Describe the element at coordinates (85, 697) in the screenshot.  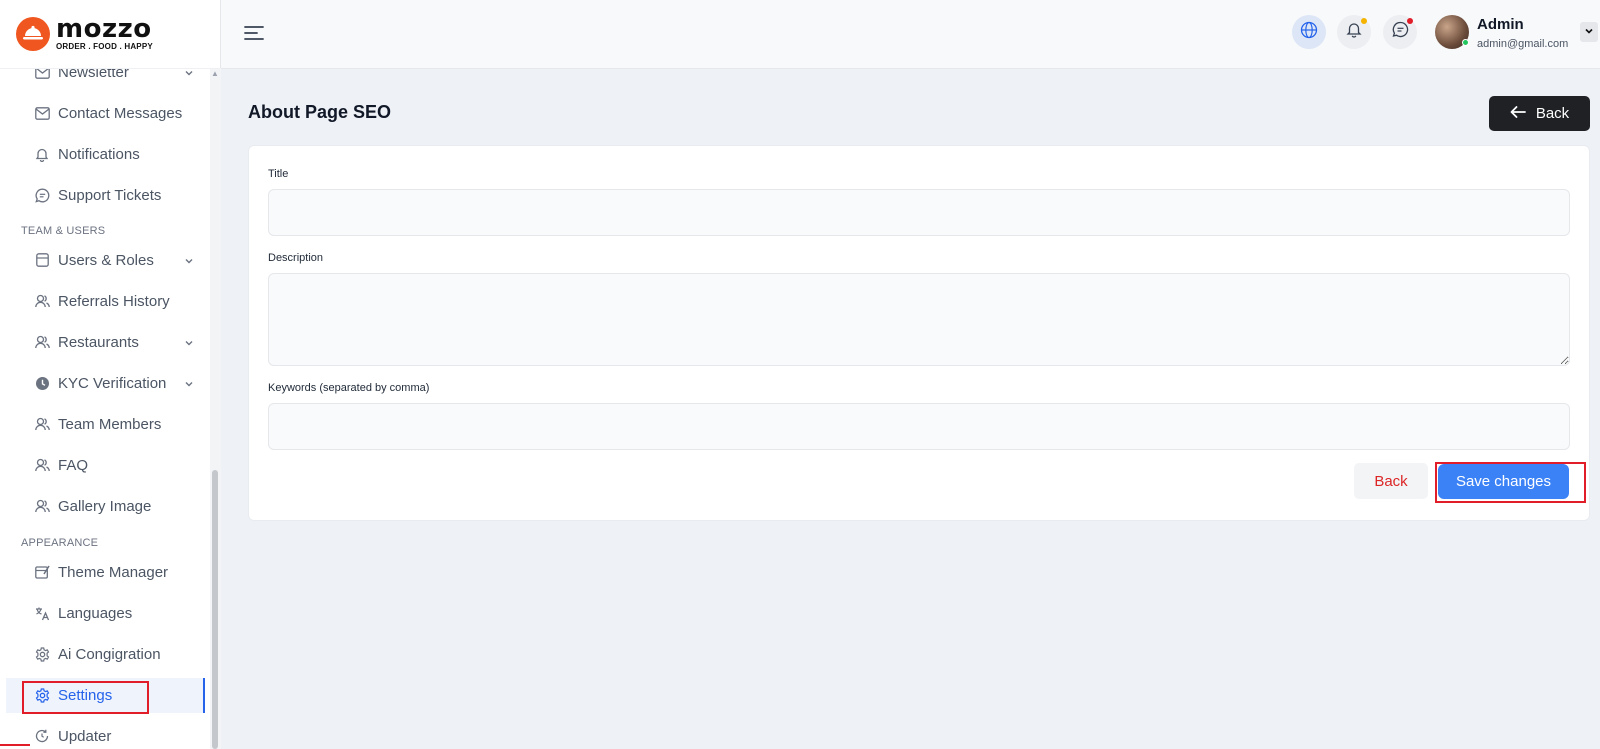
I see `settings-highlight-box` at that location.